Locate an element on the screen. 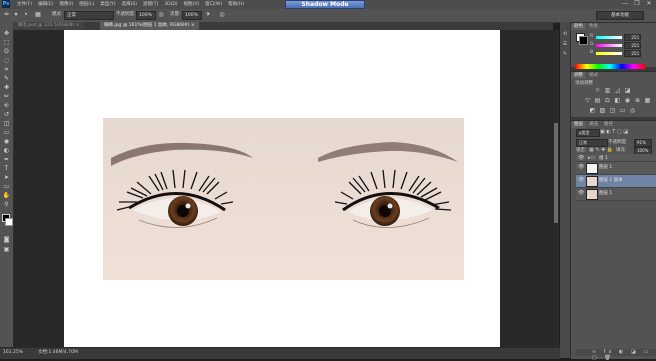 This screenshot has width=656, height=361. workspace-select: 基本功能 is located at coordinates (620, 15).